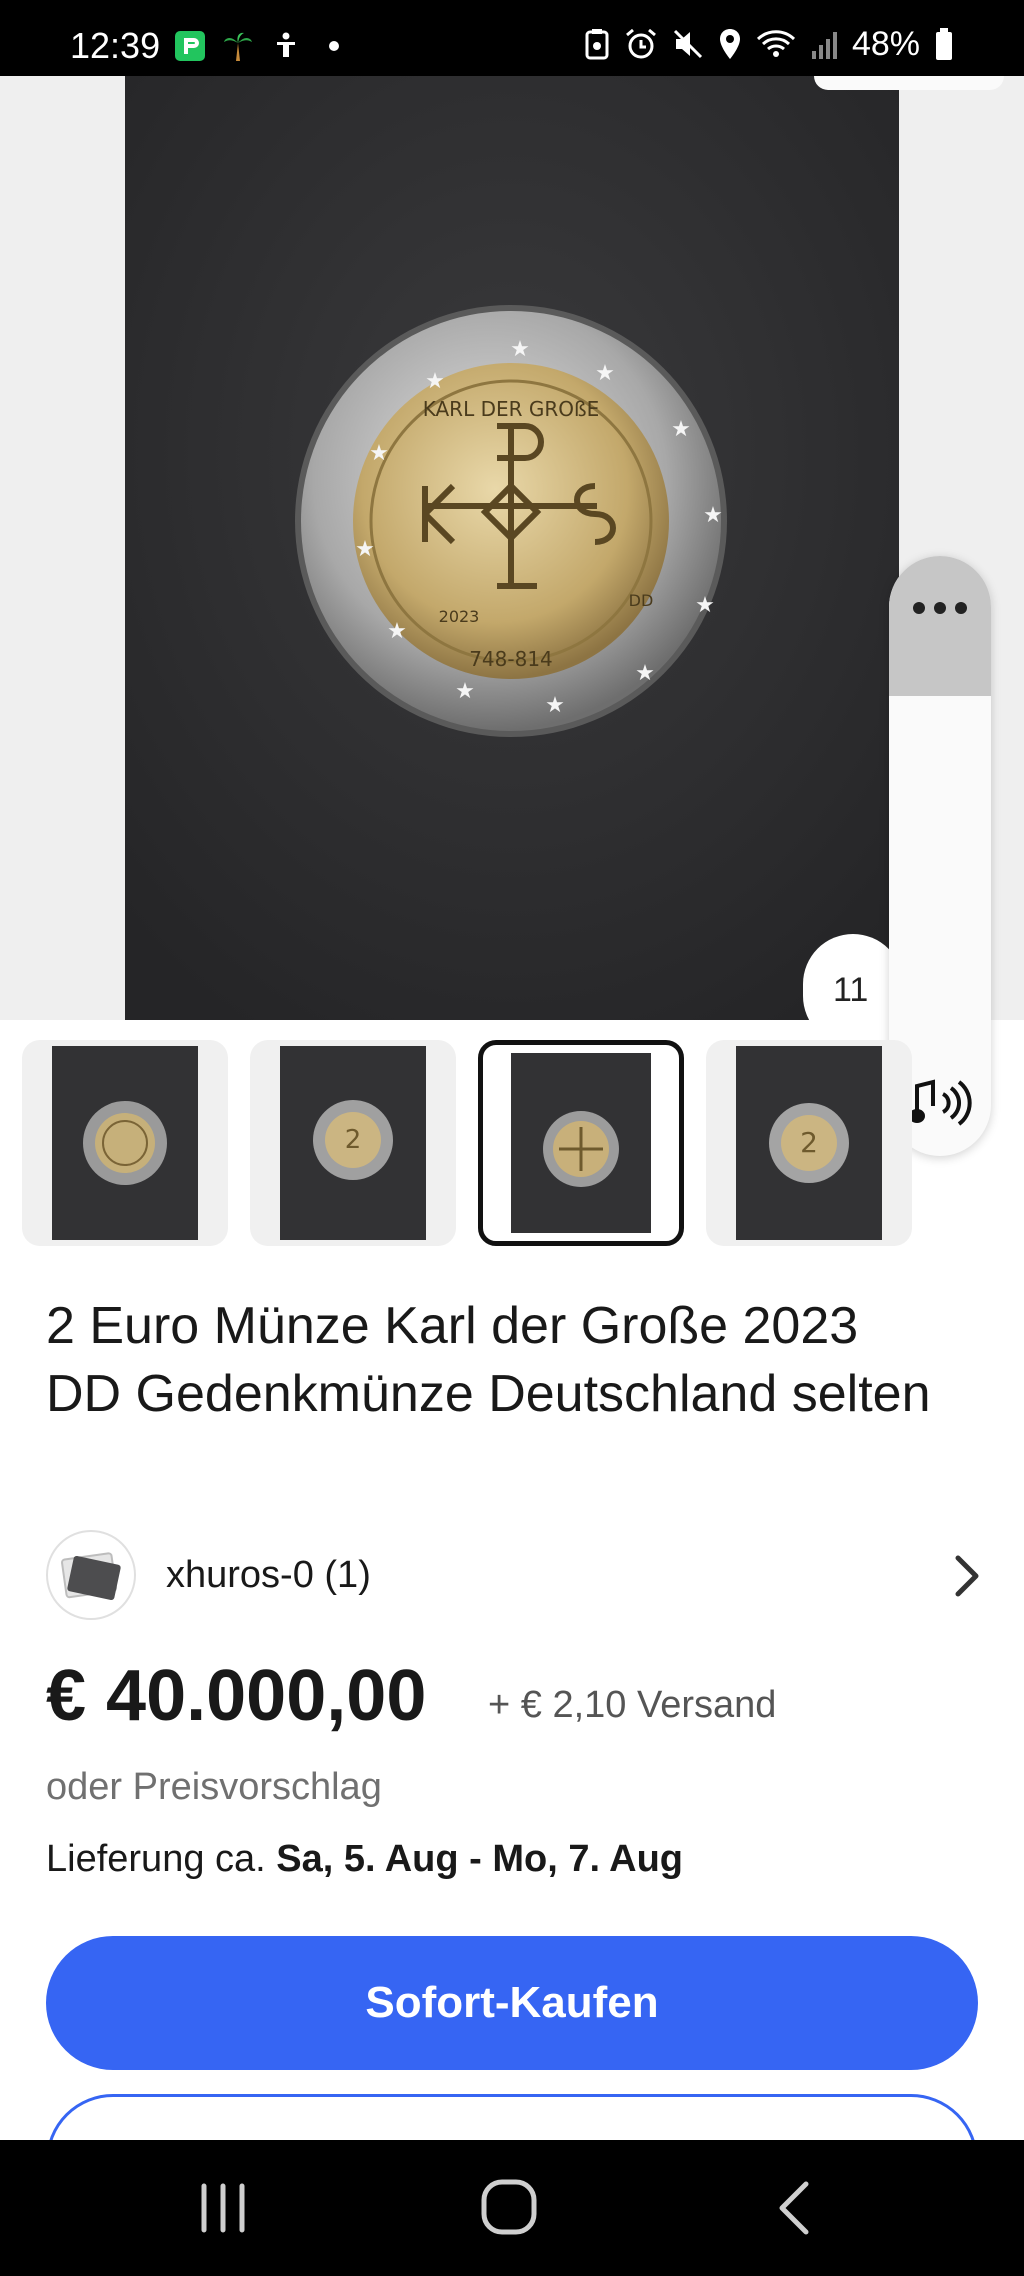 The height and width of the screenshot is (2276, 1024). I want to click on back-icon, so click(797, 2208).